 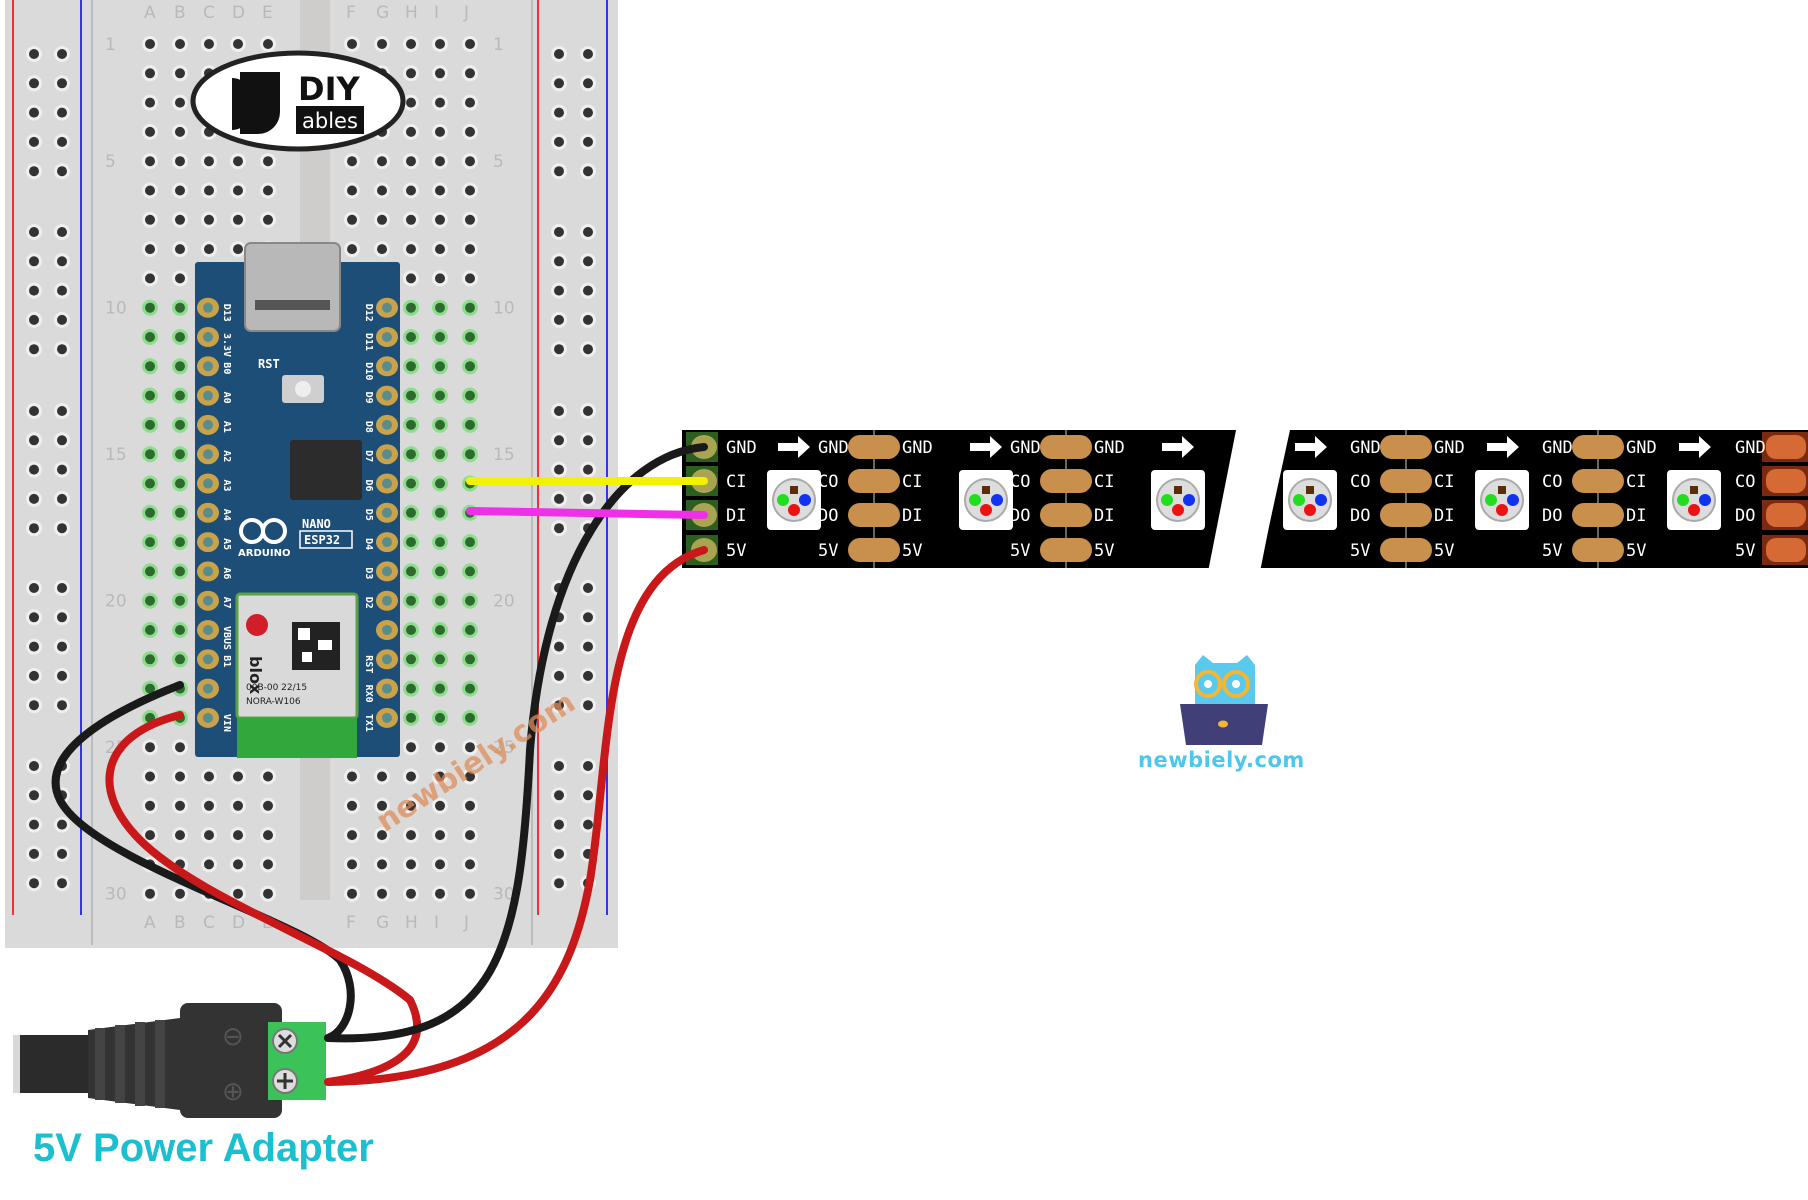 What do you see at coordinates (587, 513) in the screenshot?
I see `data-wire` at bounding box center [587, 513].